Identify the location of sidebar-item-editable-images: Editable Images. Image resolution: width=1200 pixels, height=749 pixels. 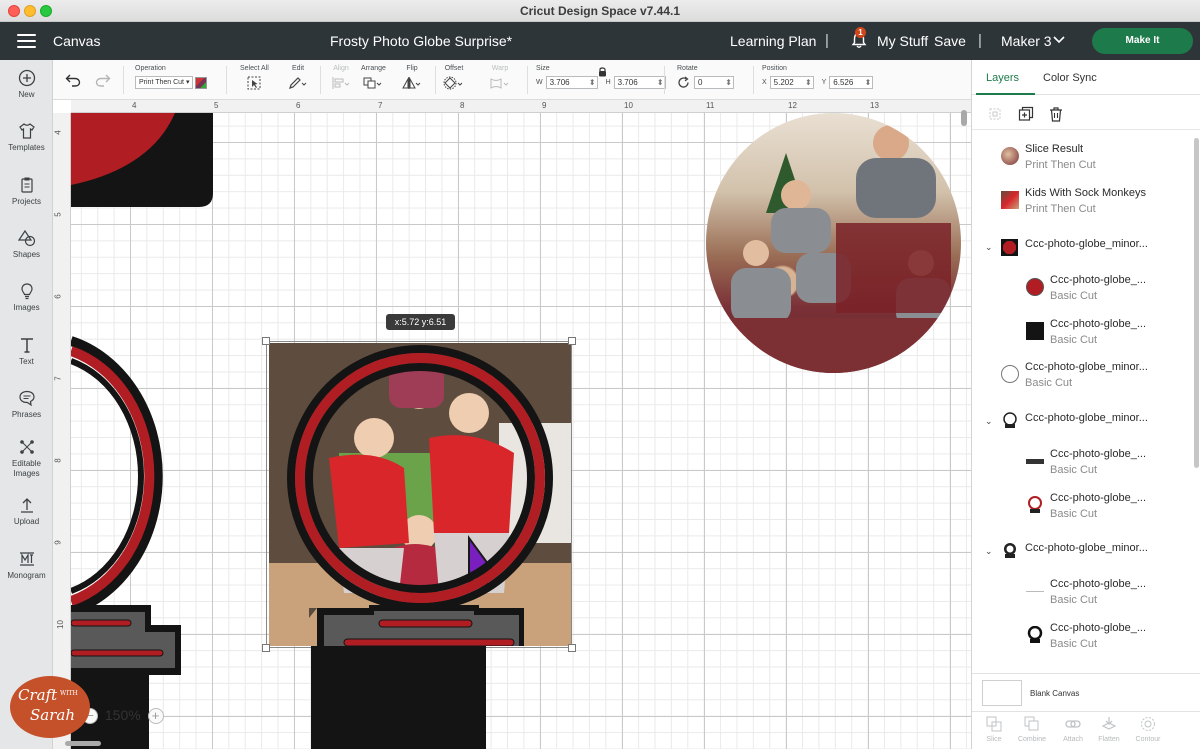
(26, 458).